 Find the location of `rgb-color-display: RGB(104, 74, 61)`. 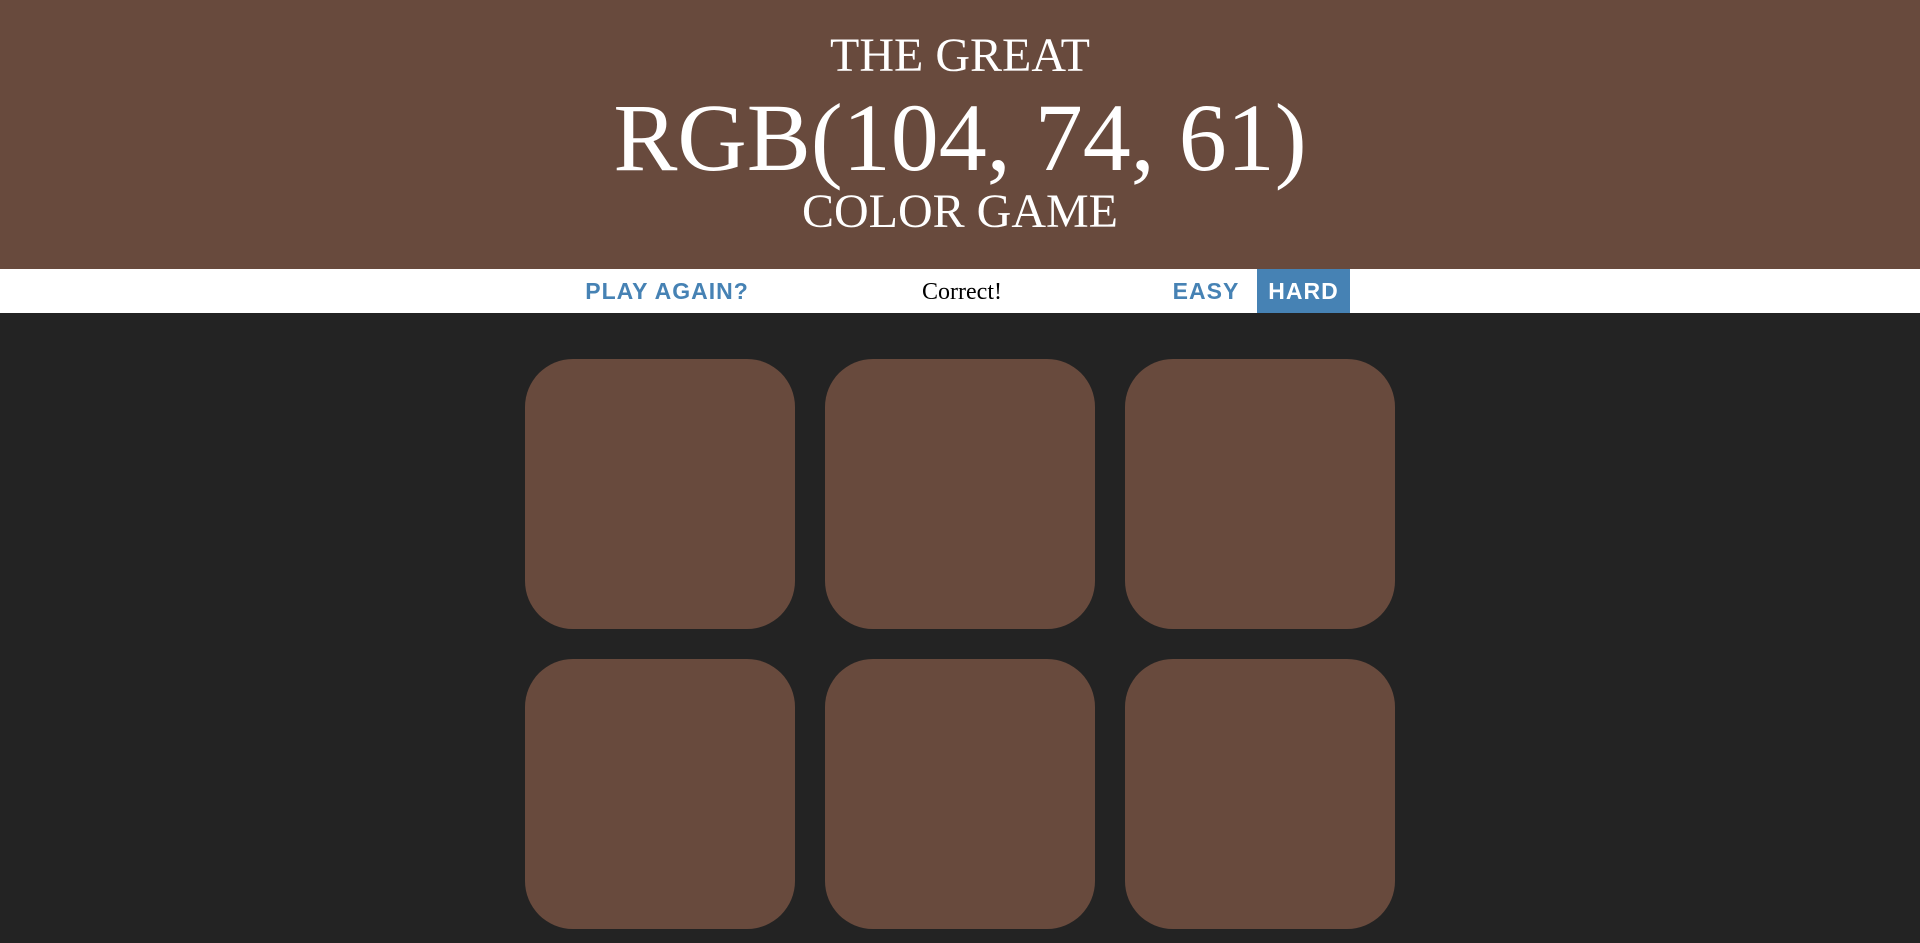

rgb-color-display: RGB(104, 74, 61) is located at coordinates (960, 137).